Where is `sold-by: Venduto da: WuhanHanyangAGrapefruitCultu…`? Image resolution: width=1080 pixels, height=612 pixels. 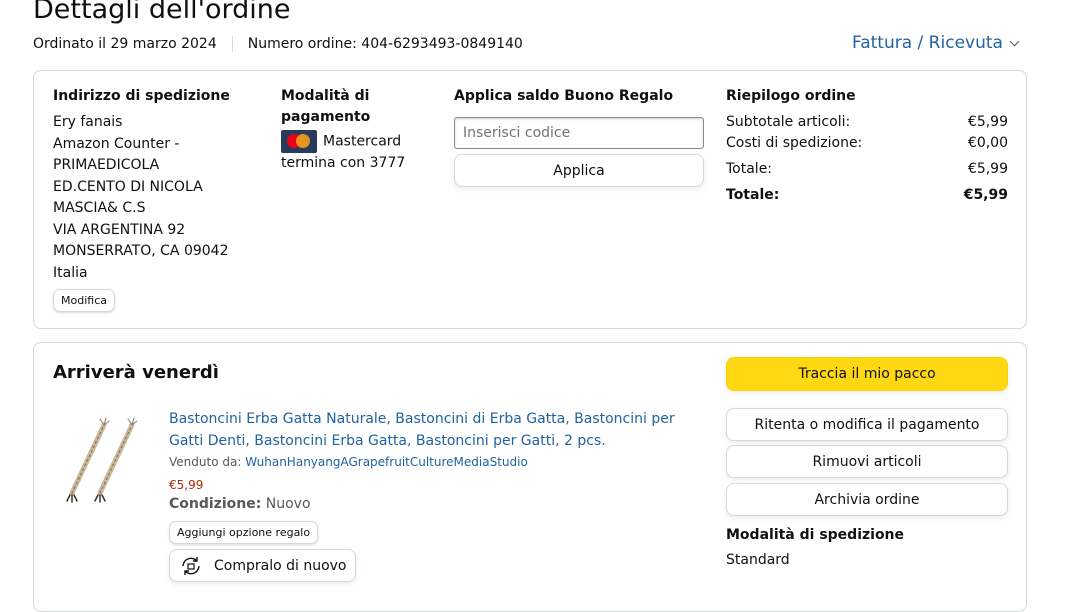
sold-by: Venduto da: WuhanHanyangAGrapefruitCultu… is located at coordinates (348, 462).